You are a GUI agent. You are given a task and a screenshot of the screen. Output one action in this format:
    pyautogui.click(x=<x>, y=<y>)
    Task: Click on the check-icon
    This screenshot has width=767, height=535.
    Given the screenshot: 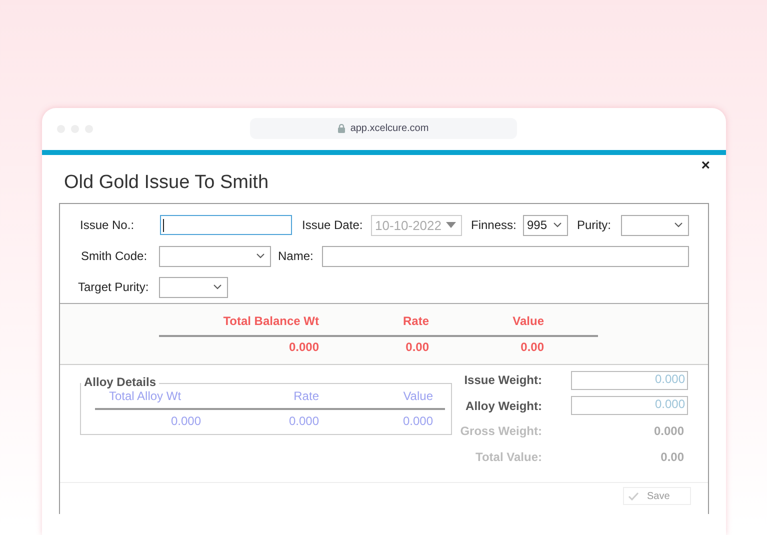 What is the action you would take?
    pyautogui.click(x=633, y=496)
    